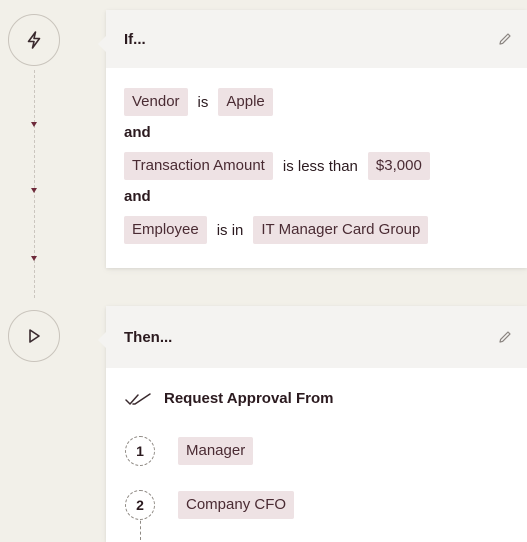 Image resolution: width=527 pixels, height=542 pixels. I want to click on approver-step-number: 1, so click(140, 451).